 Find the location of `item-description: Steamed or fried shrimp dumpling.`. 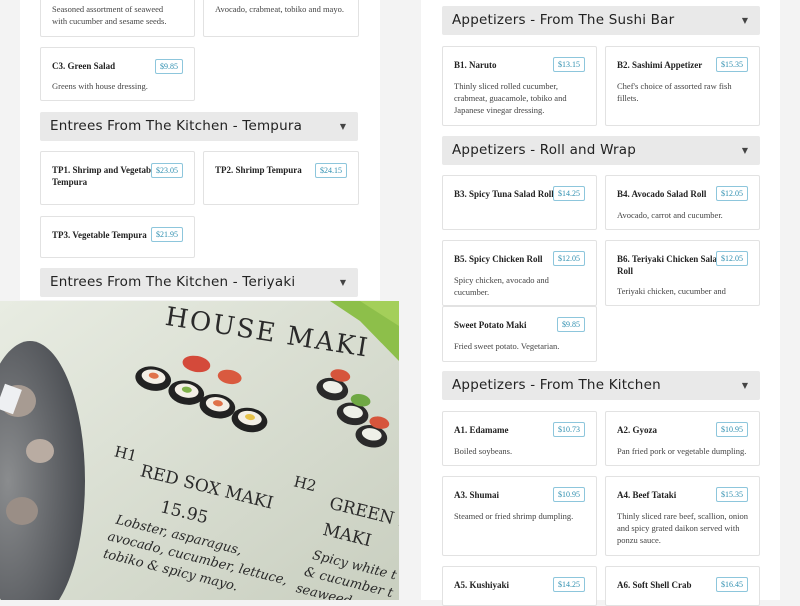

item-description: Steamed or fried shrimp dumpling. is located at coordinates (514, 516).